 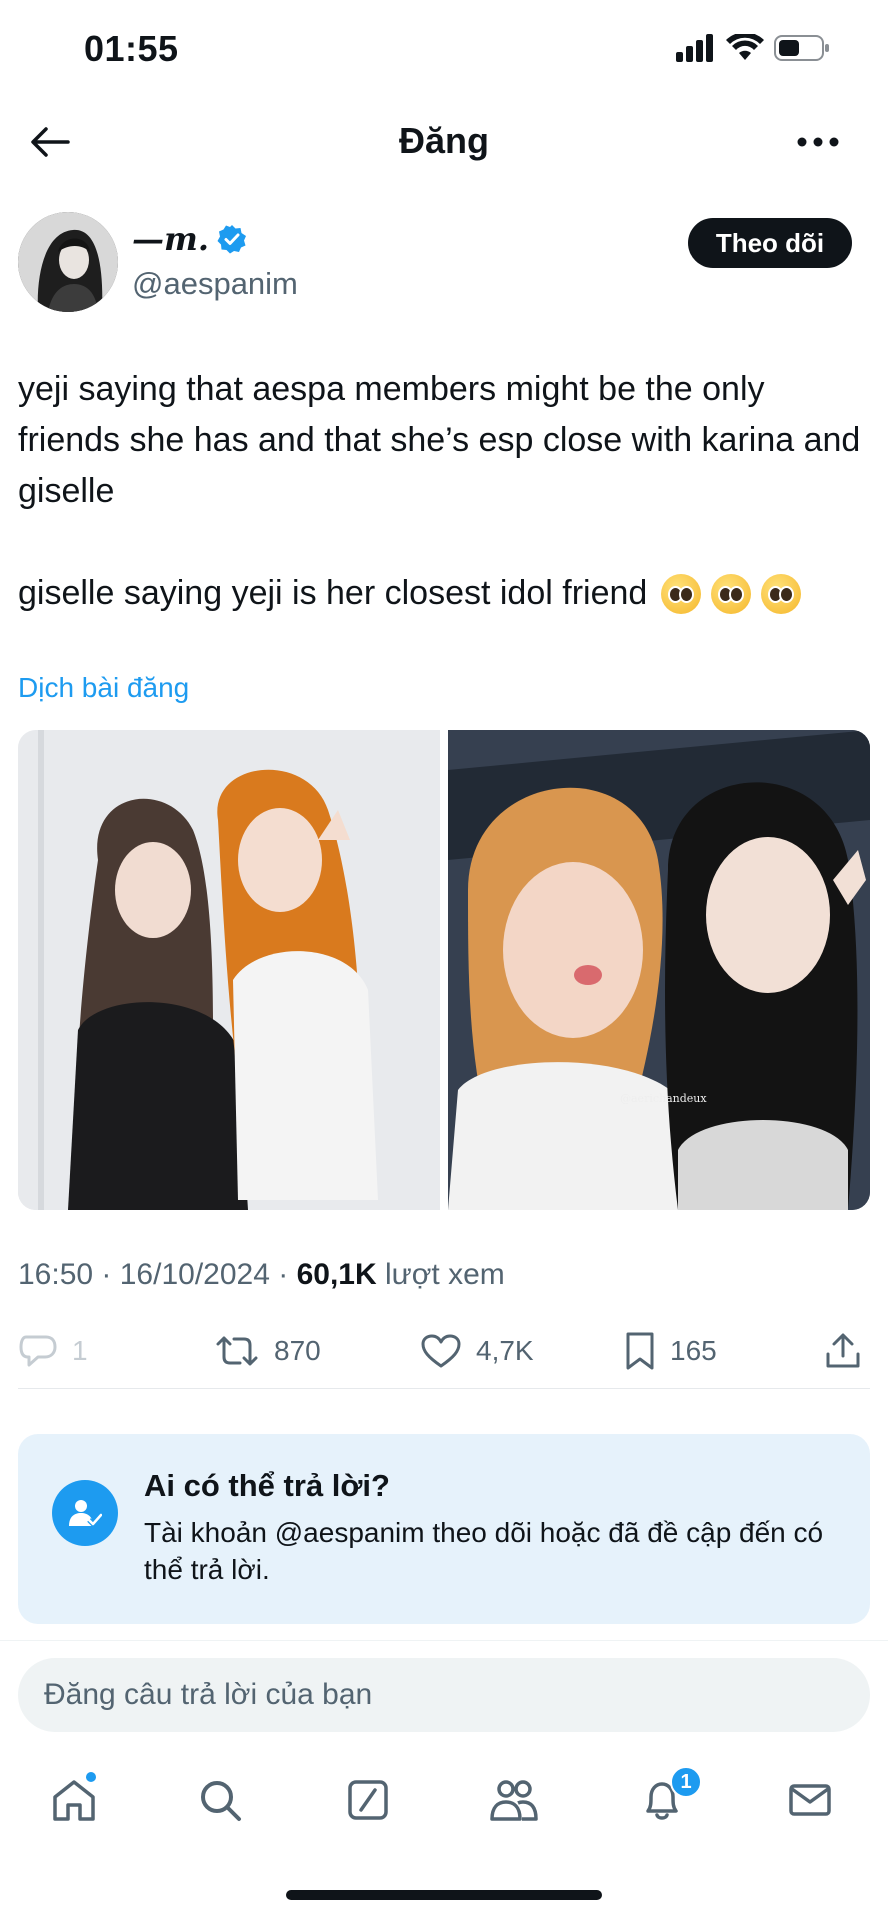 I want to click on tab-search, so click(x=220, y=1800).